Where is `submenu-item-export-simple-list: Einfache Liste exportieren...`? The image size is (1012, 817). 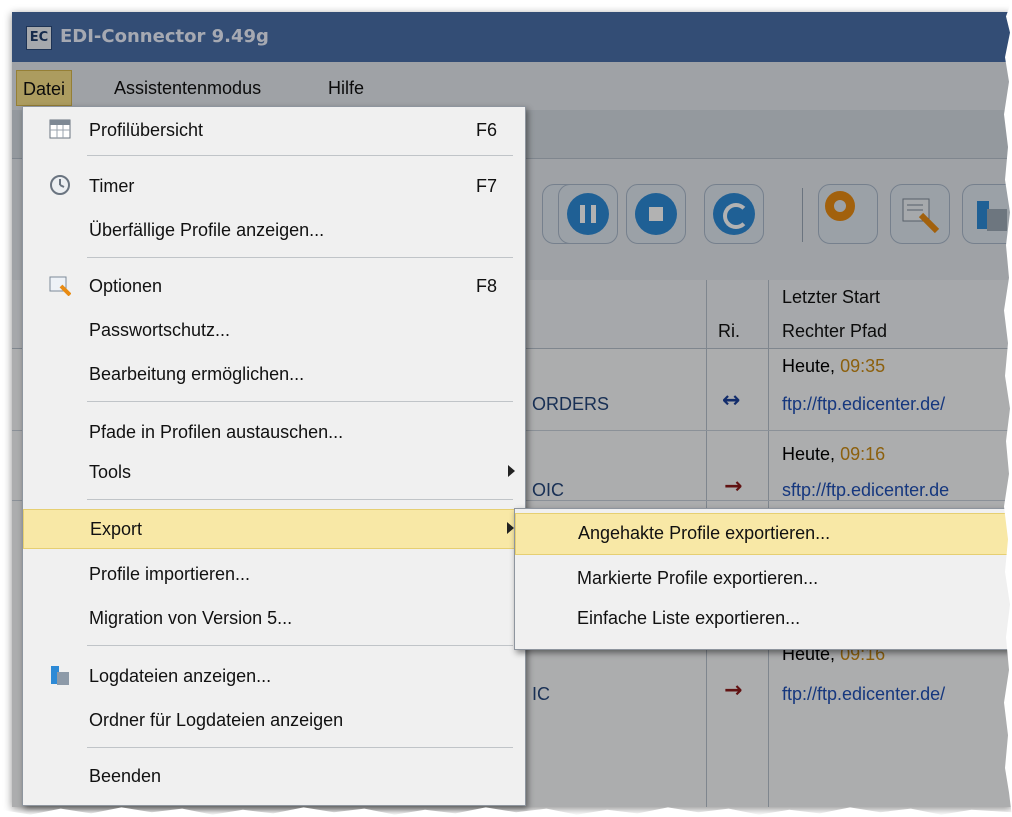
submenu-item-export-simple-list: Einfache Liste exportieren... is located at coordinates (763, 618).